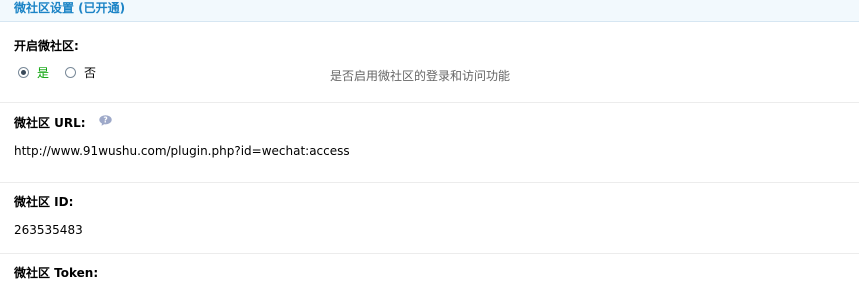 This screenshot has width=859, height=287. I want to click on id-value: 263535483, so click(48, 230).